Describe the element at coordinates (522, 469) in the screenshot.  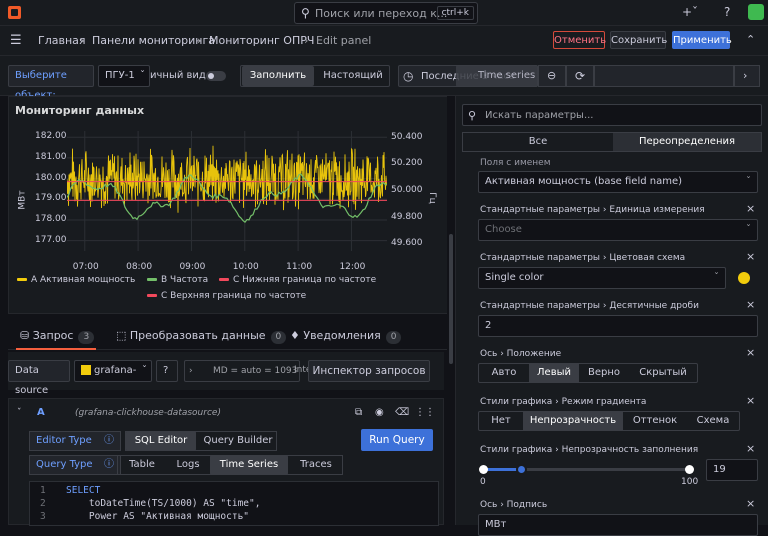
I see `slider-thumb` at that location.